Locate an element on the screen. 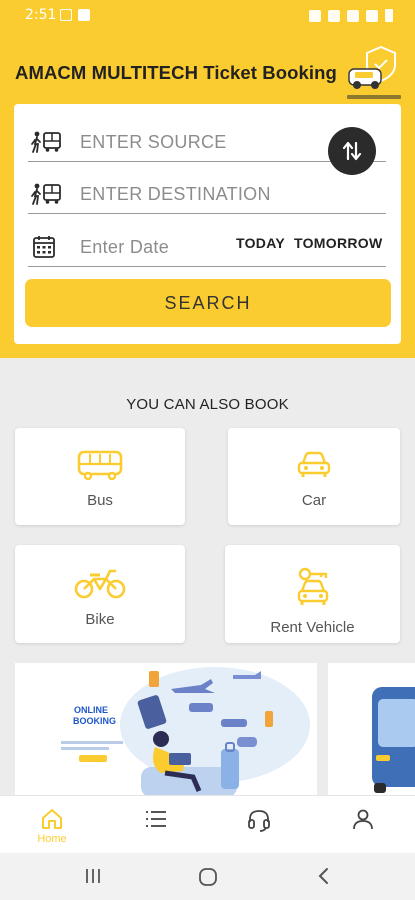 This screenshot has width=415, height=900. system-navigation-bar is located at coordinates (207, 876).